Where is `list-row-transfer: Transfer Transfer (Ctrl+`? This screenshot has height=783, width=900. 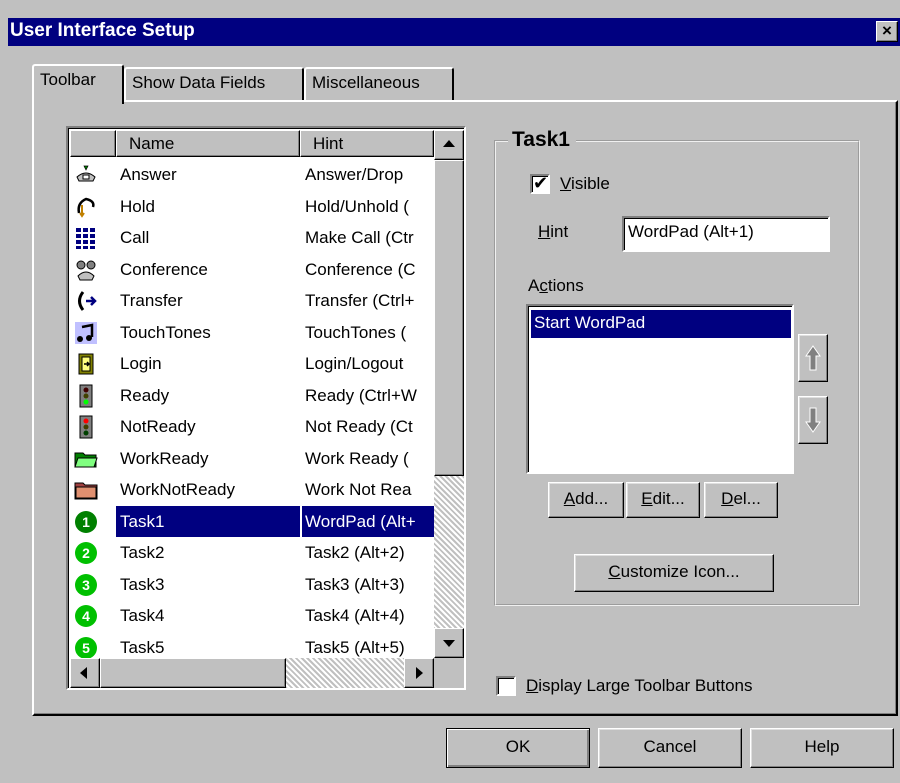
list-row-transfer: Transfer Transfer (Ctrl+ is located at coordinates (252, 301).